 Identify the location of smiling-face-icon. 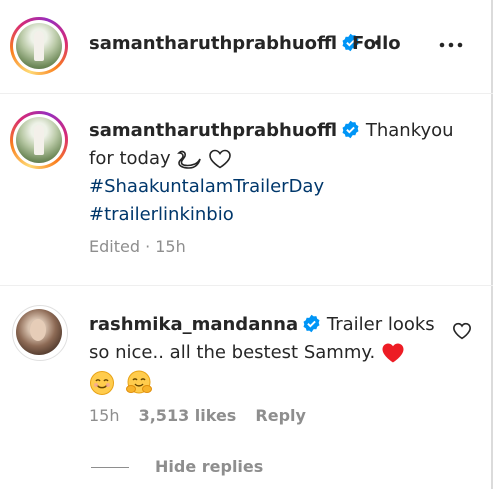
(102, 383).